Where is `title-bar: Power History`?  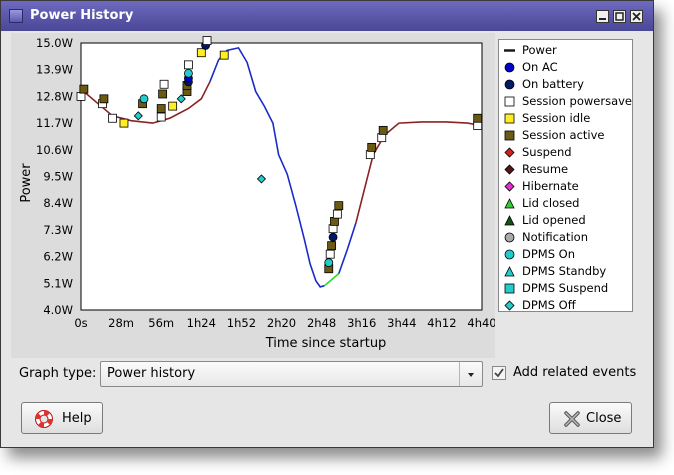 title-bar: Power History is located at coordinates (327, 16).